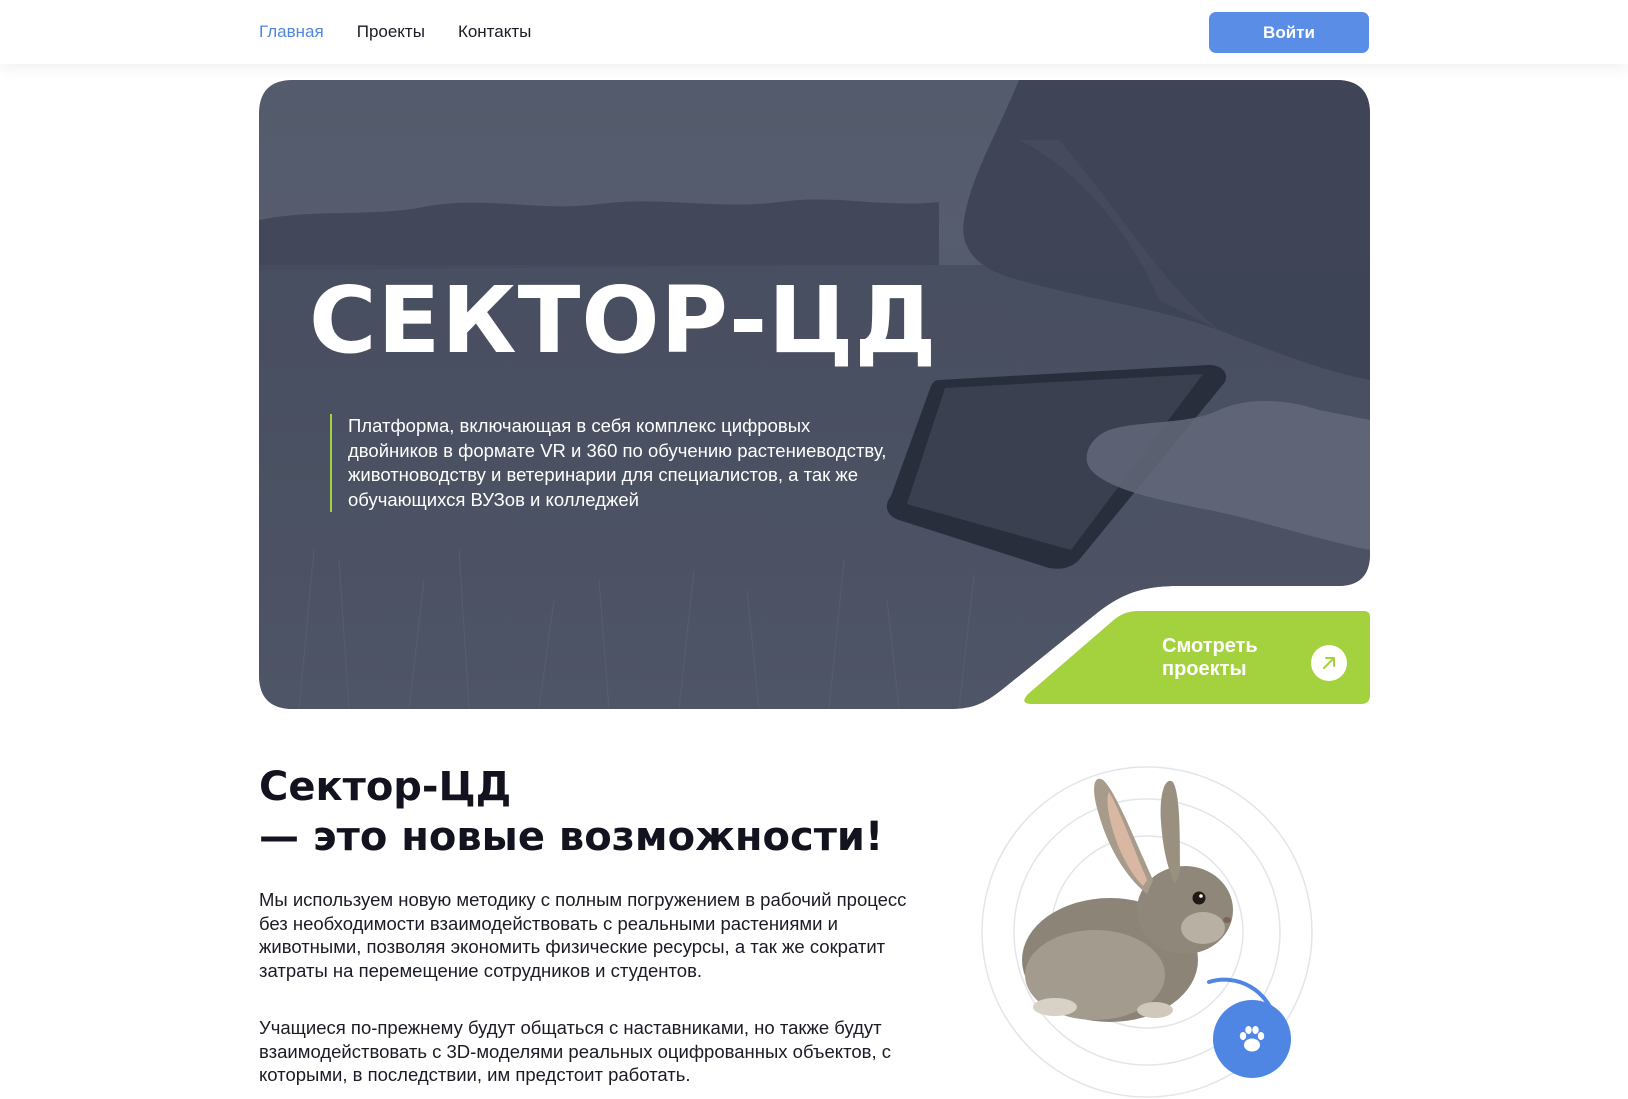 The image size is (1628, 1099). Describe the element at coordinates (1210, 657) in the screenshot. I see `view-projects-label: Смотреть проекты` at that location.